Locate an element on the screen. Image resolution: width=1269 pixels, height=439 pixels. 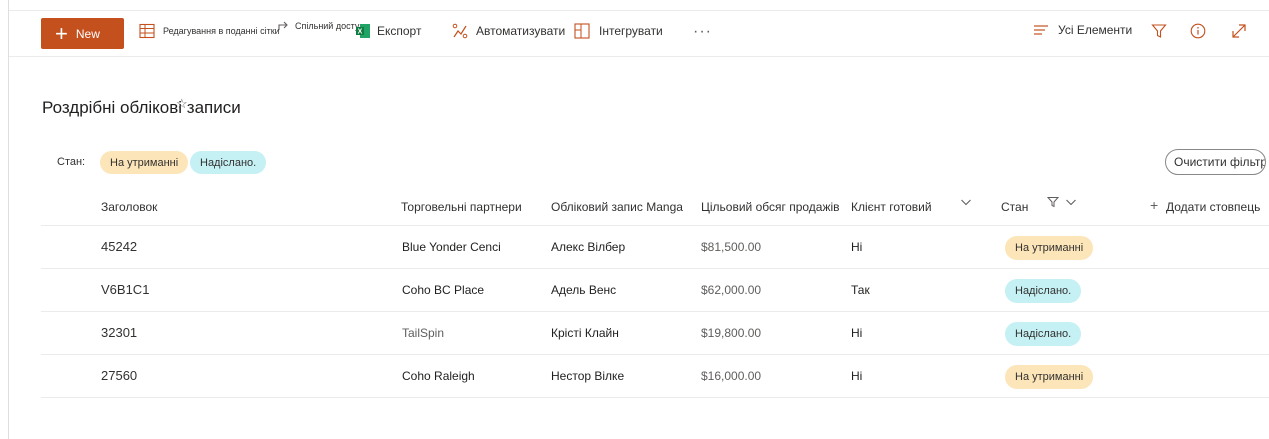
filter-chip-on-hold: На утриманні is located at coordinates (144, 162).